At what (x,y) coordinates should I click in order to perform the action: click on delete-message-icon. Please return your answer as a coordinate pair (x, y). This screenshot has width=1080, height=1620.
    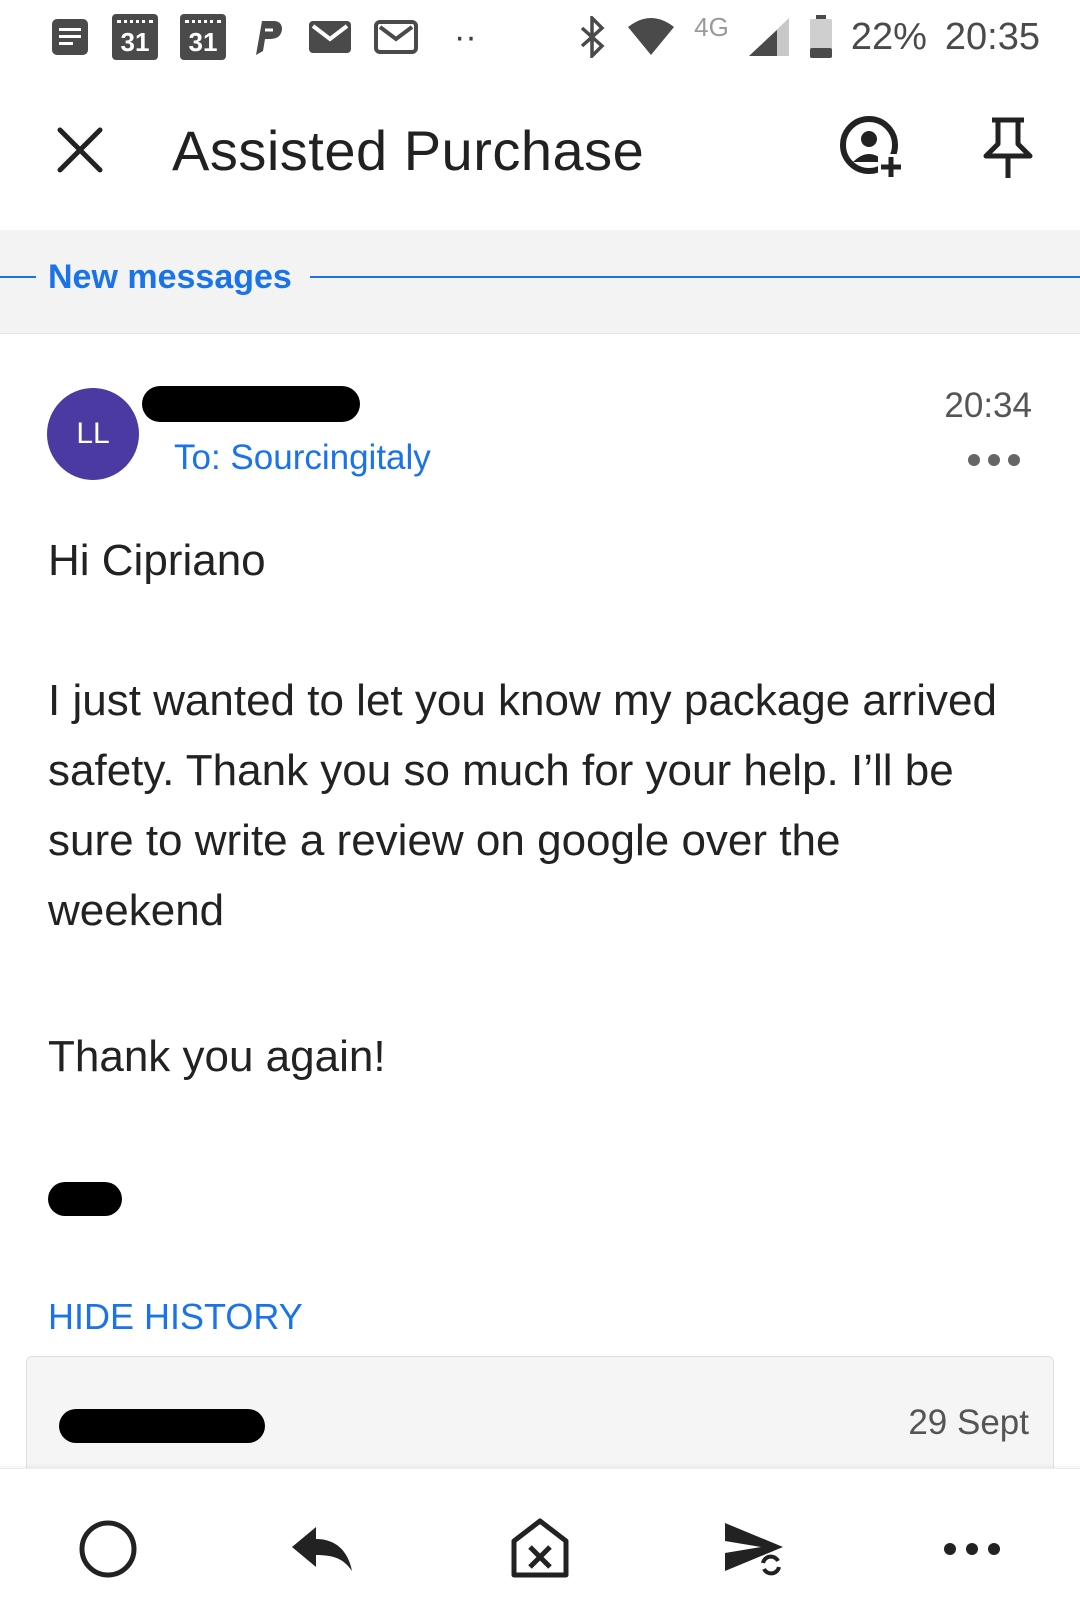
    Looking at the image, I should click on (540, 1548).